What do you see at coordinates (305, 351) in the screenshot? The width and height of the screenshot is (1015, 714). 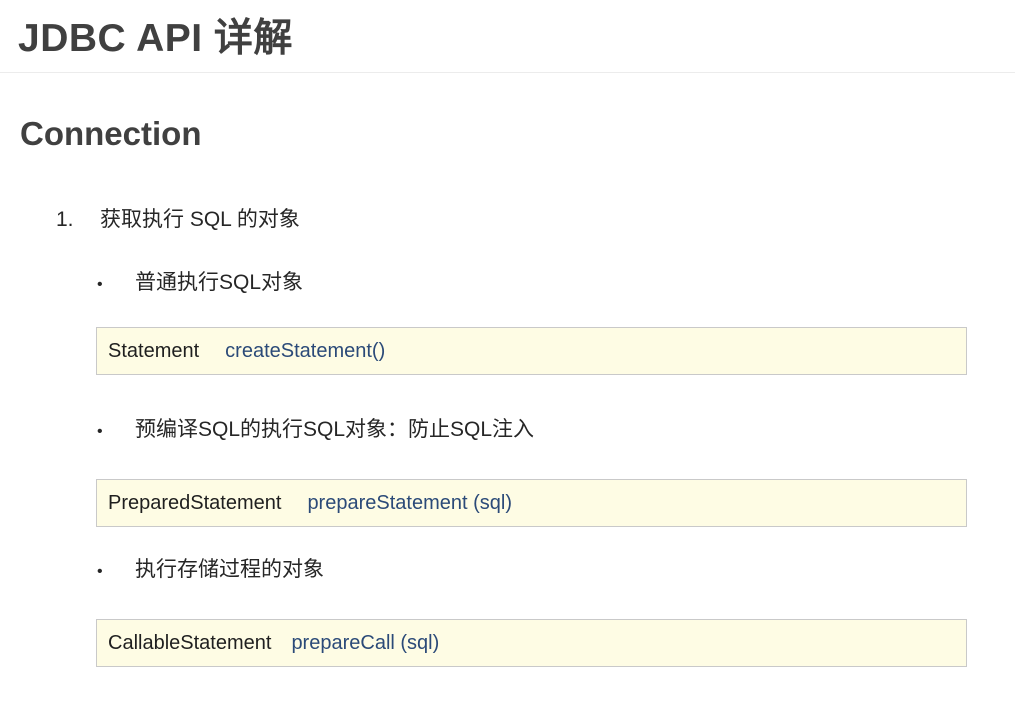 I see `code-method: createStatement()` at bounding box center [305, 351].